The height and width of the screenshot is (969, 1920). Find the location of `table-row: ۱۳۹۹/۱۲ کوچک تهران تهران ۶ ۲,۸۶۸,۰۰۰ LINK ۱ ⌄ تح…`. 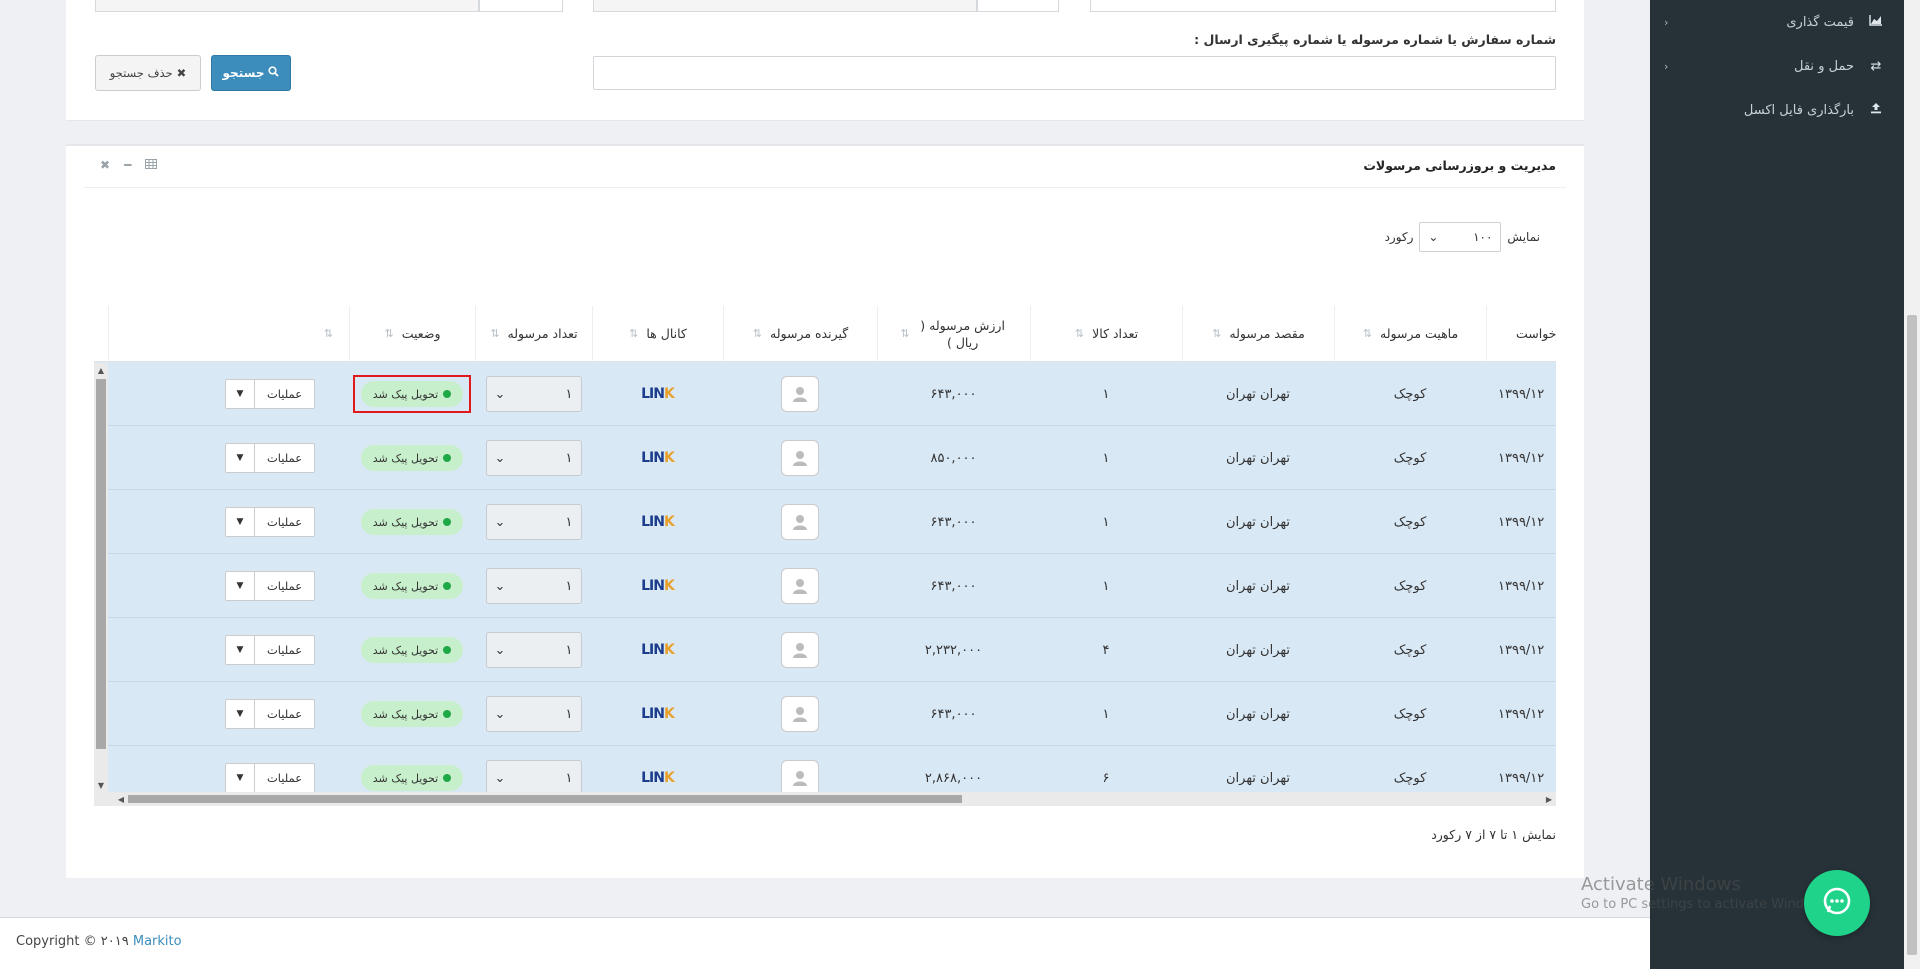

table-row: ۱۳۹۹/۱۲ کوچک تهران تهران ۶ ۲,۸۶۸,۰۰۰ LINK ۱ ⌄ تح… is located at coordinates (825, 769).